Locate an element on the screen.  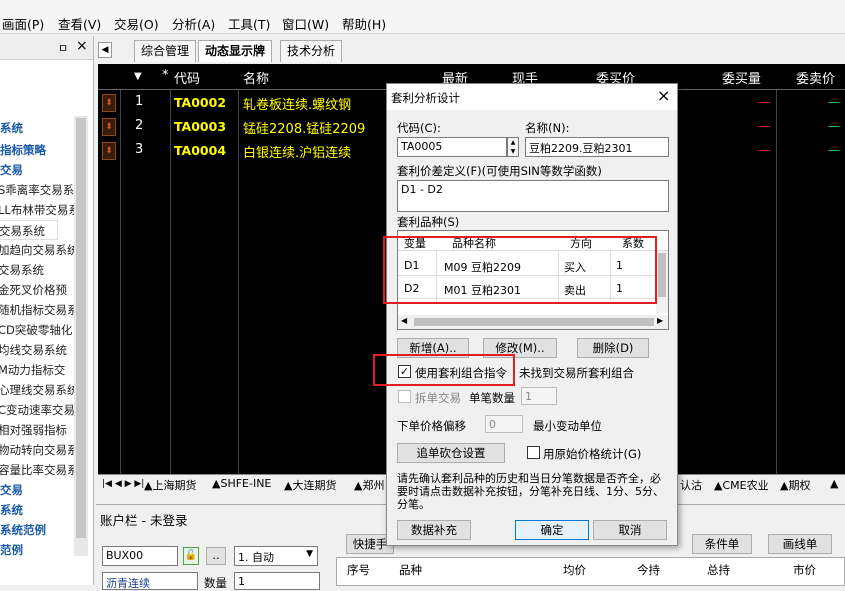
conditional-order-button: 条件单 is located at coordinates (722, 544).